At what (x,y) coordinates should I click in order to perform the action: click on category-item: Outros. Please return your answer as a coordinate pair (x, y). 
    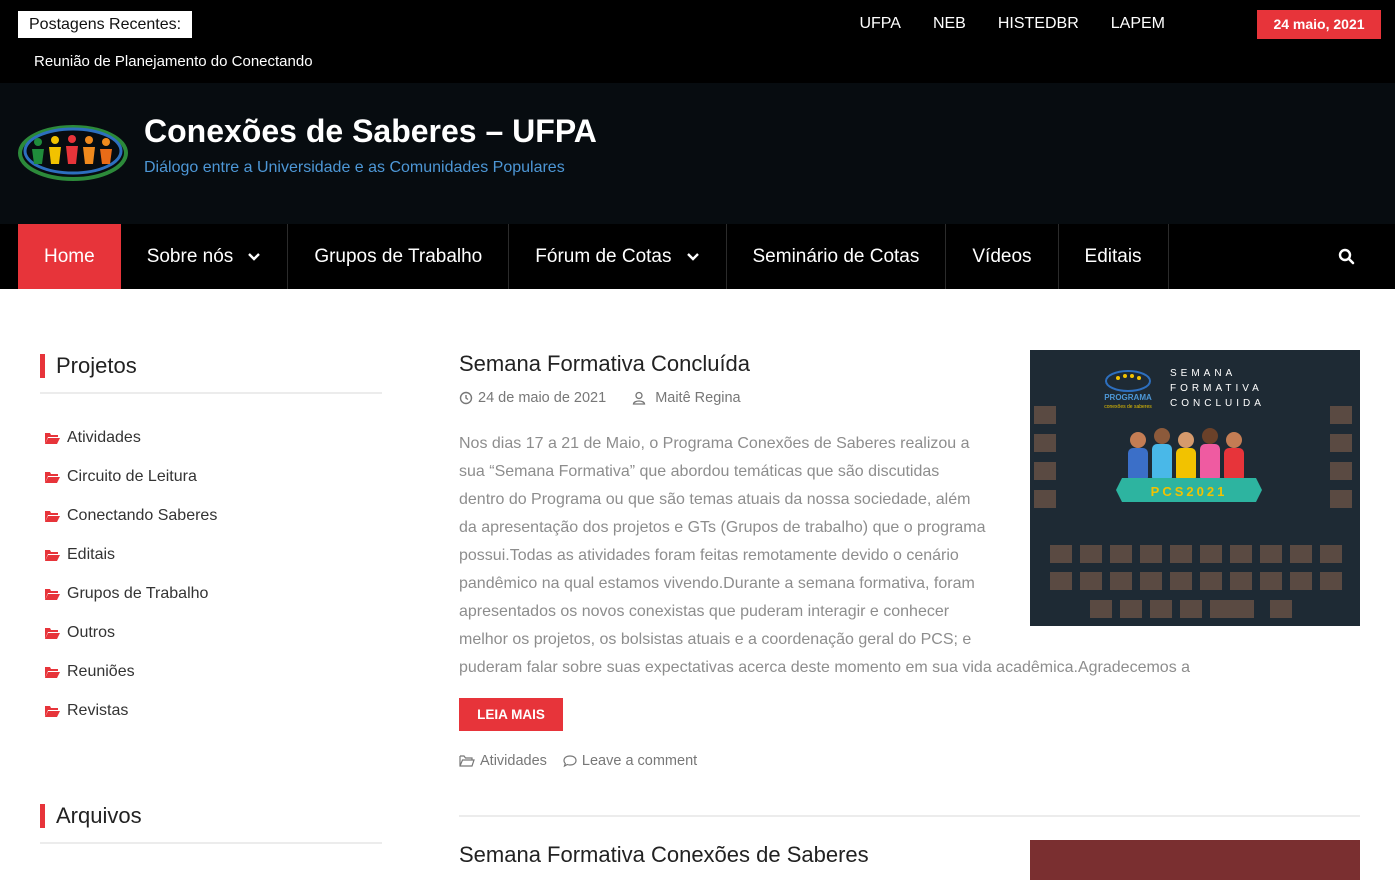
    Looking at the image, I should click on (131, 632).